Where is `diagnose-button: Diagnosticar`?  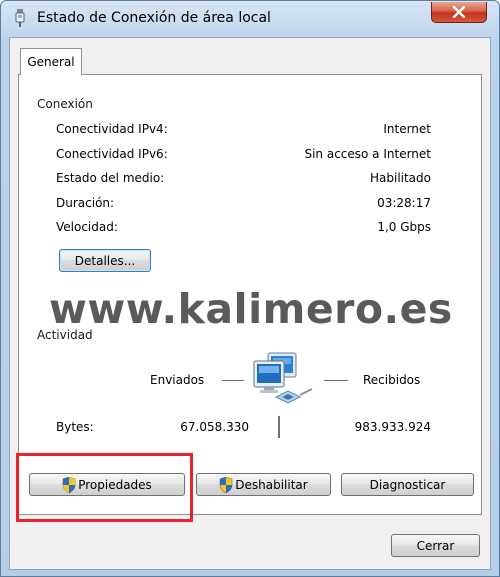 diagnose-button: Diagnosticar is located at coordinates (407, 484).